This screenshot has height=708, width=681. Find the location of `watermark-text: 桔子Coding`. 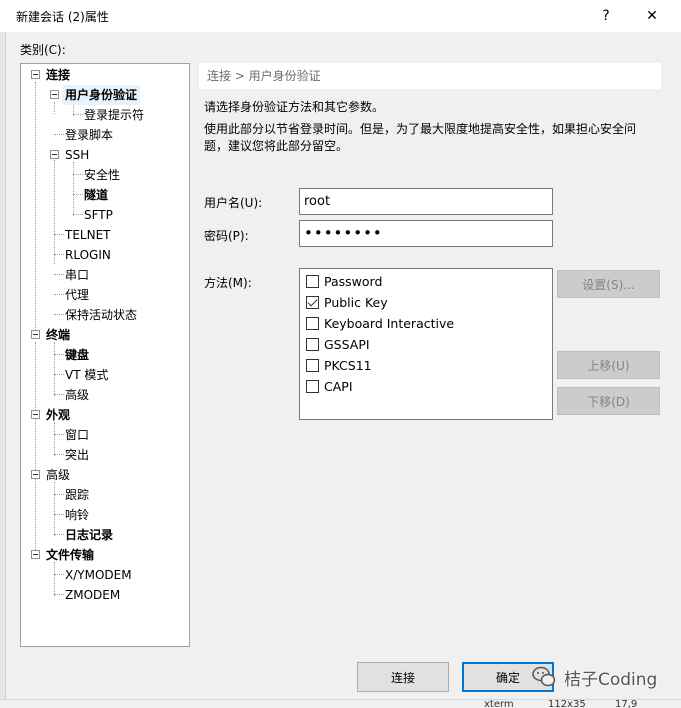

watermark-text: 桔子Coding is located at coordinates (611, 679).